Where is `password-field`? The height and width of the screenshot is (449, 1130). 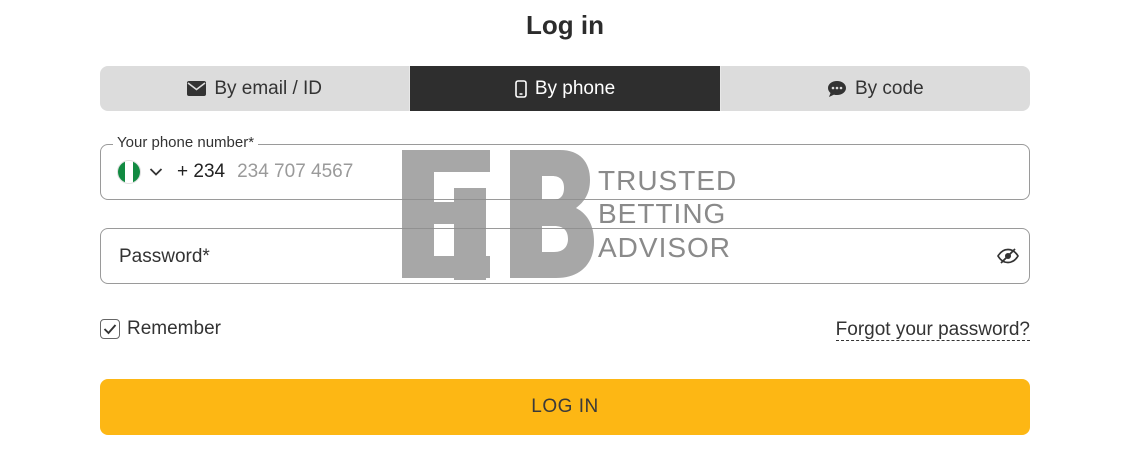
password-field is located at coordinates (565, 256).